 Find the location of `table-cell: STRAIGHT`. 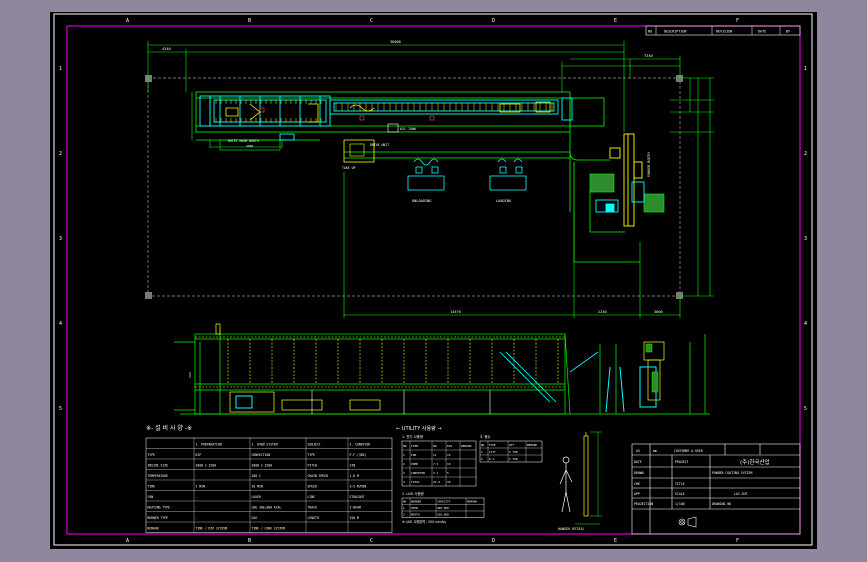

table-cell: STRAIGHT is located at coordinates (357, 497).